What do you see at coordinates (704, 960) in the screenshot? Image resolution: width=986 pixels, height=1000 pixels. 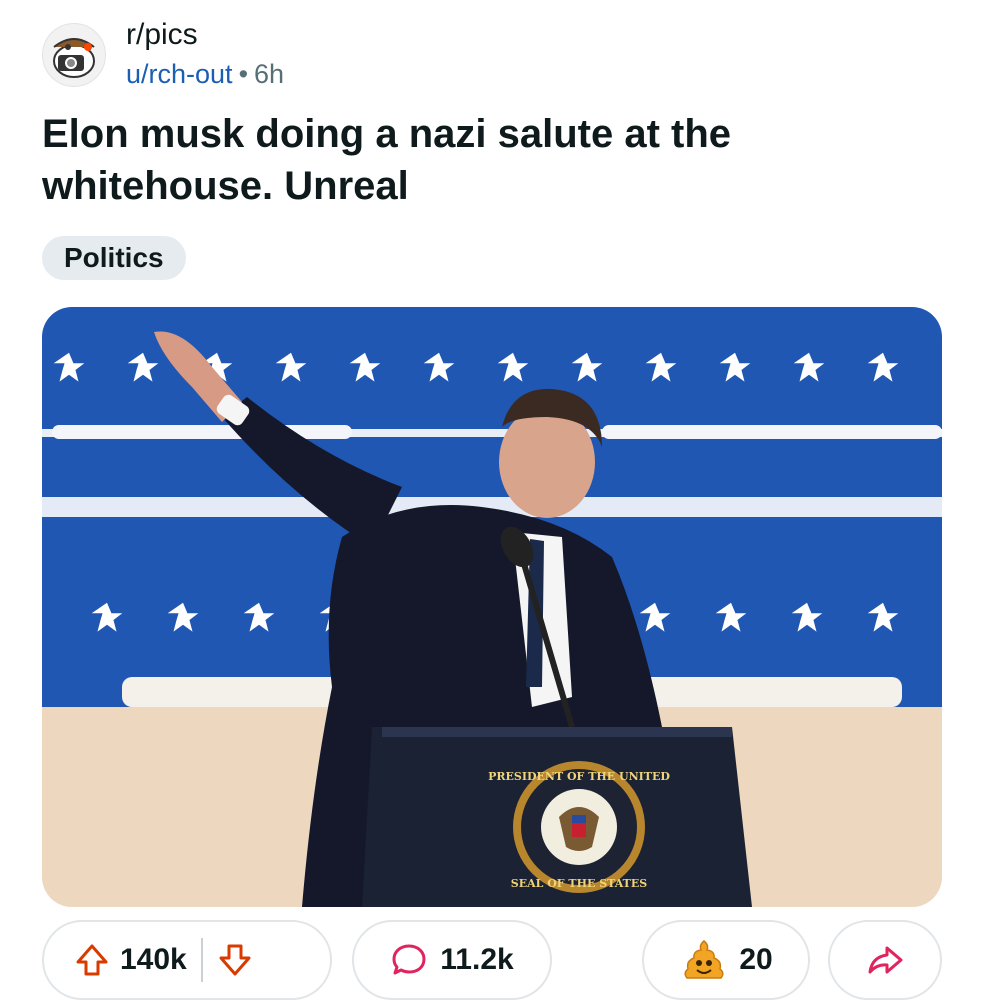 I see `poop-award-icon` at bounding box center [704, 960].